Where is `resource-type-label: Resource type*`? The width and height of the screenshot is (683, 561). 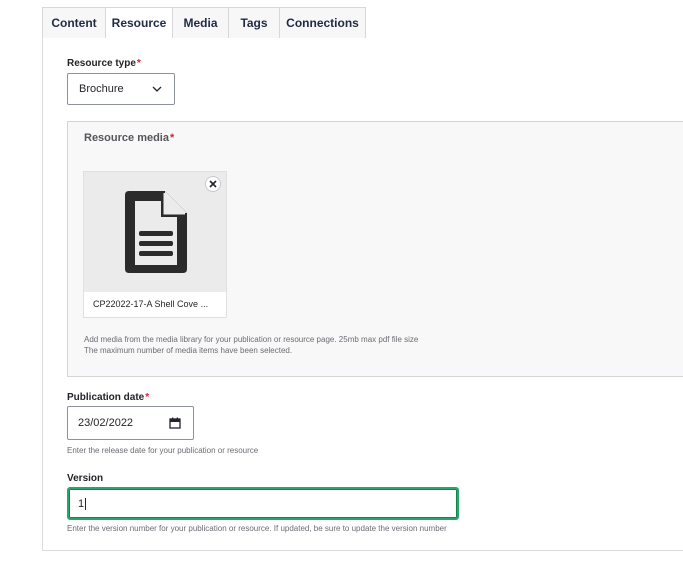
resource-type-label: Resource type* is located at coordinates (104, 63).